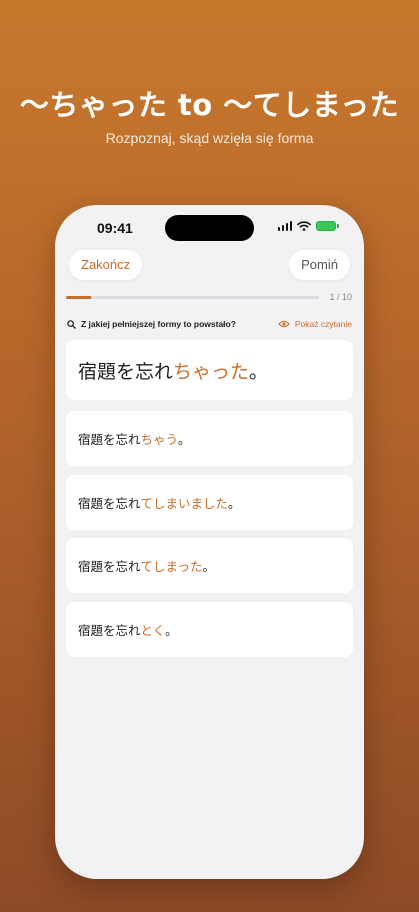 This screenshot has height=912, width=419. Describe the element at coordinates (79, 297) in the screenshot. I see `progress-fill` at that location.